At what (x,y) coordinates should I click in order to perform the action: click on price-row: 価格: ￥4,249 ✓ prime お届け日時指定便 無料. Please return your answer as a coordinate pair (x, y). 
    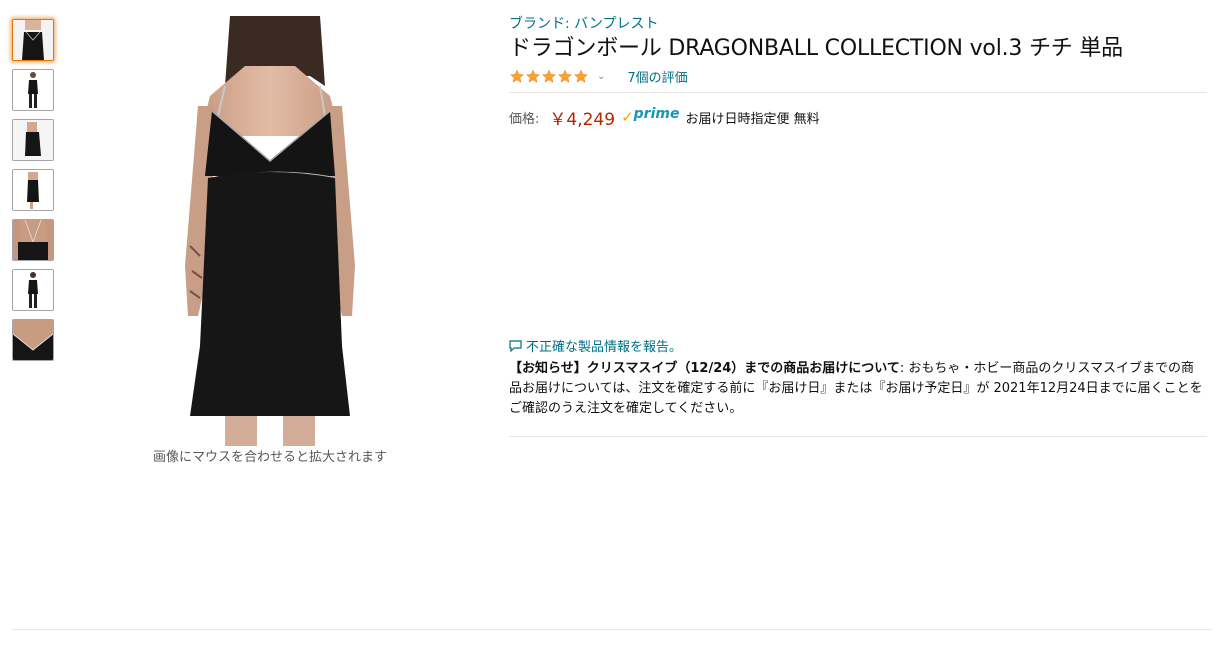
    Looking at the image, I should click on (859, 118).